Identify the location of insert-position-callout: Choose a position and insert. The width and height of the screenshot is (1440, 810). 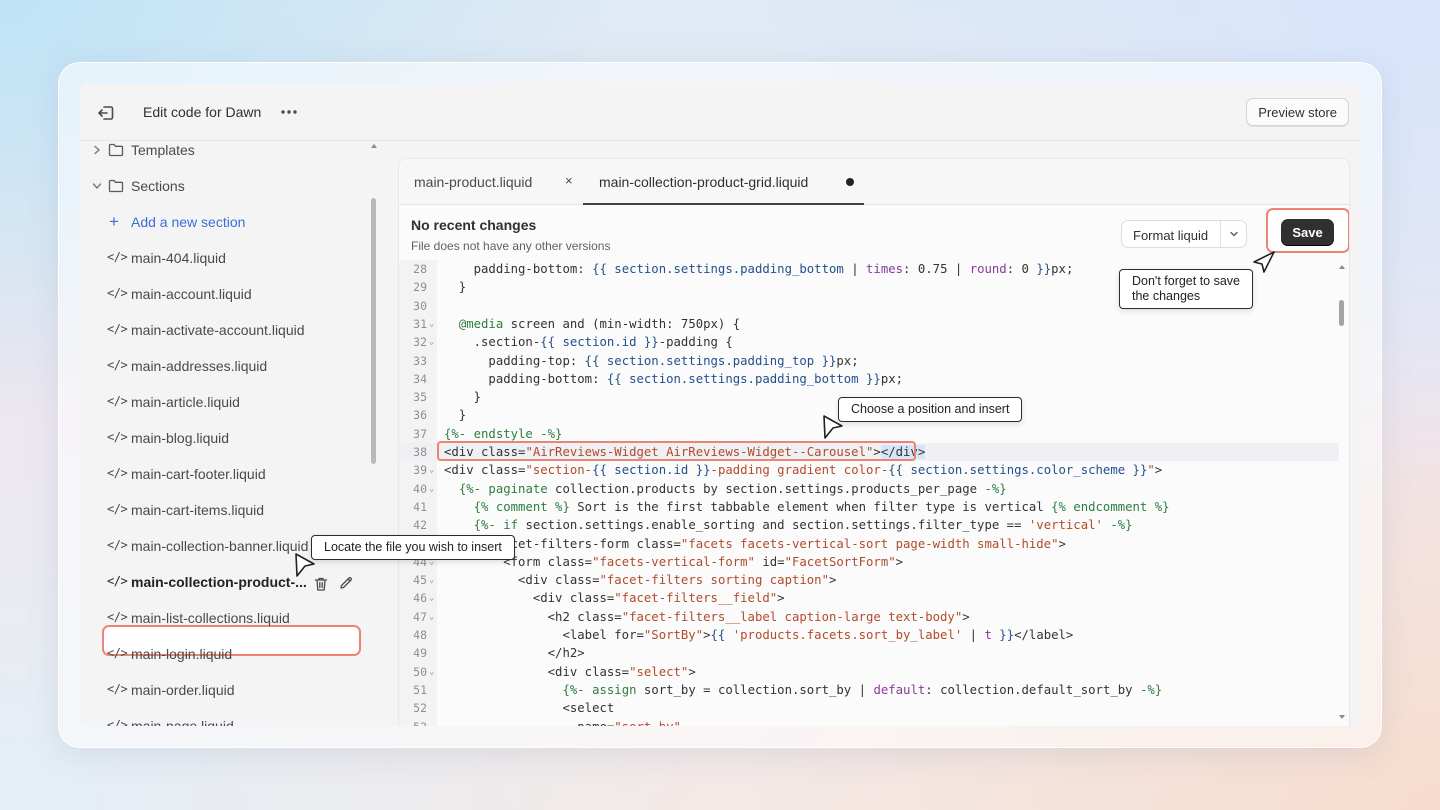
(930, 409).